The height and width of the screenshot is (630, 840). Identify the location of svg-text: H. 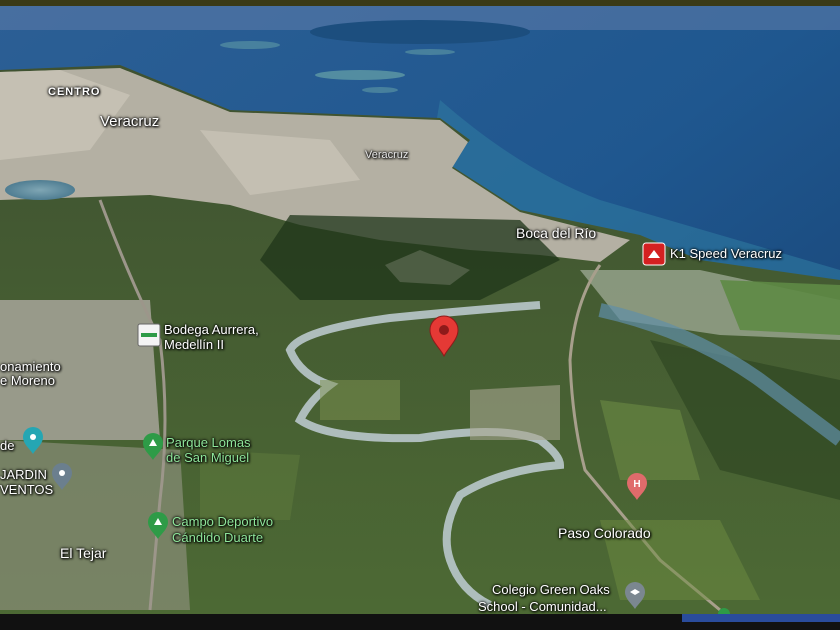
(636, 484).